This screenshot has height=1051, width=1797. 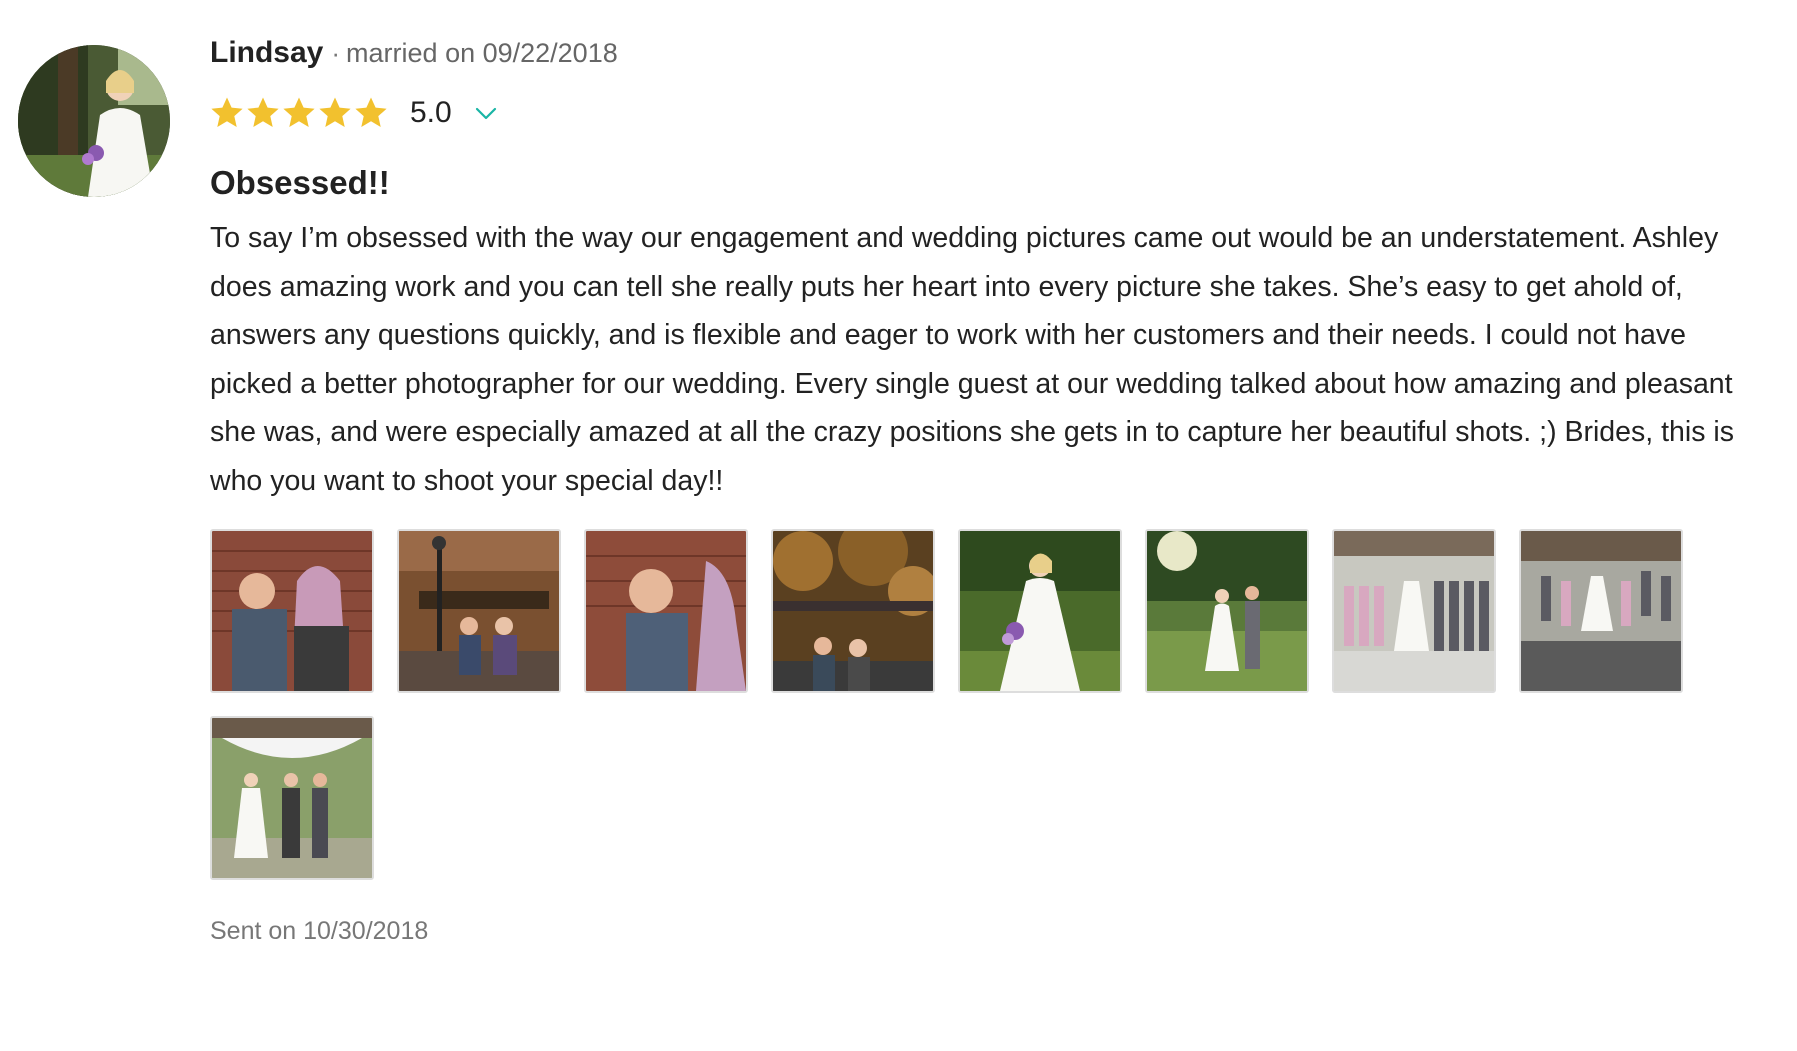 I want to click on photo-thumbnail-couple-brick-wall, so click(x=292, y=611).